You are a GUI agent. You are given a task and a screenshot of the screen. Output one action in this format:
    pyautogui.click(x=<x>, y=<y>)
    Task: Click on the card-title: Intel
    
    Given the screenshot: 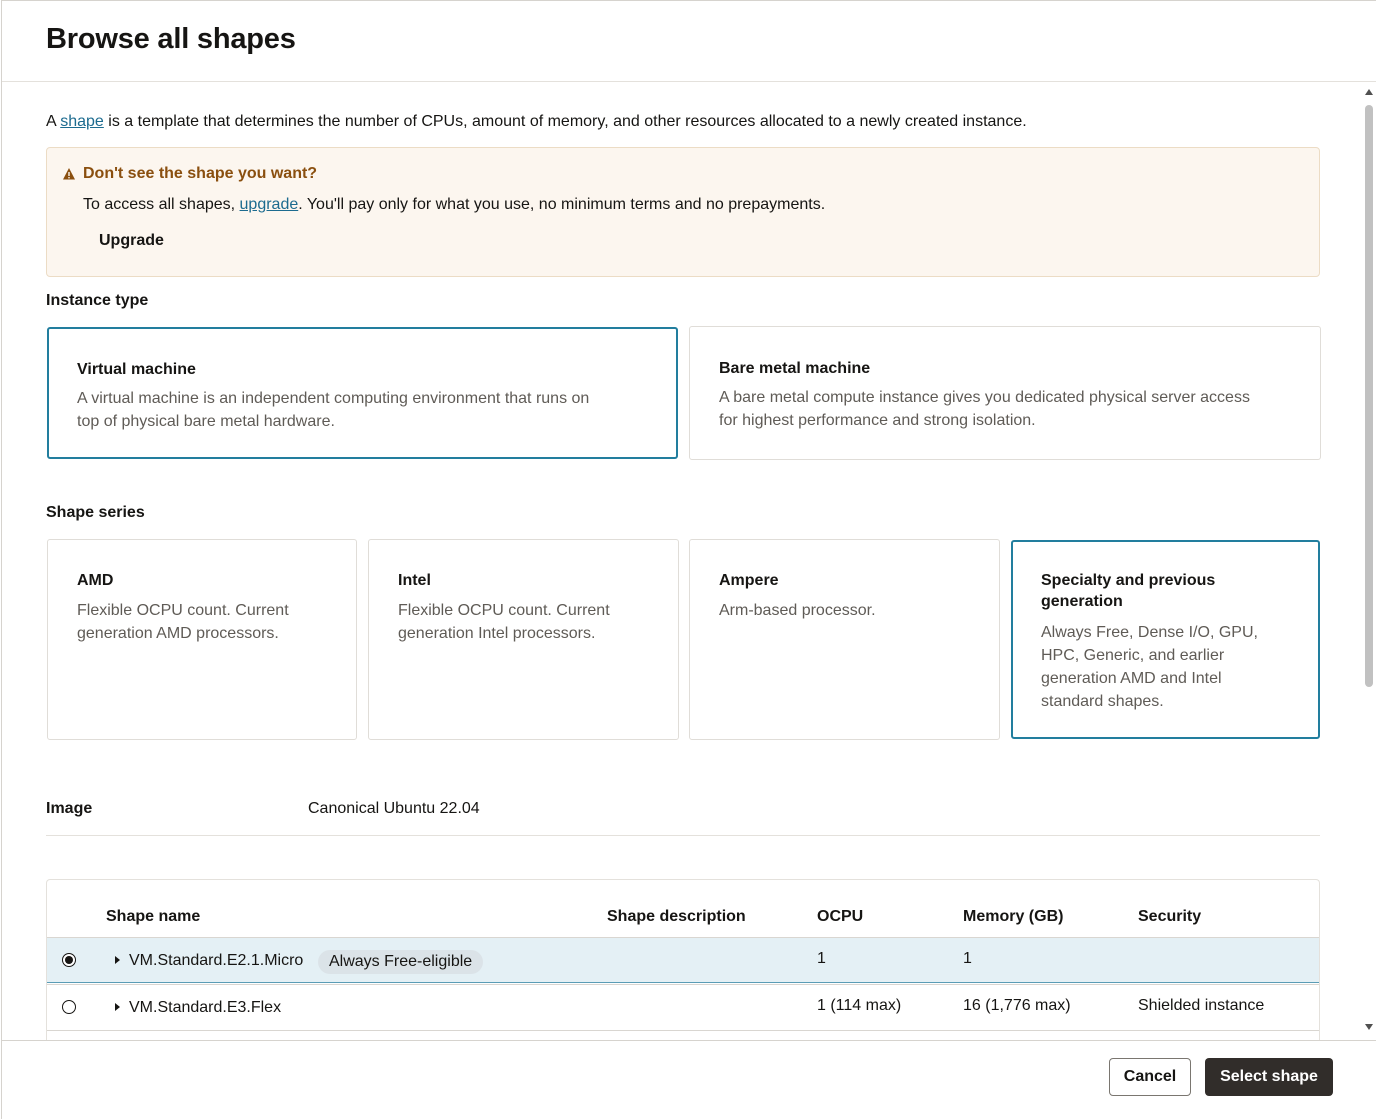 What is the action you would take?
    pyautogui.click(x=414, y=580)
    